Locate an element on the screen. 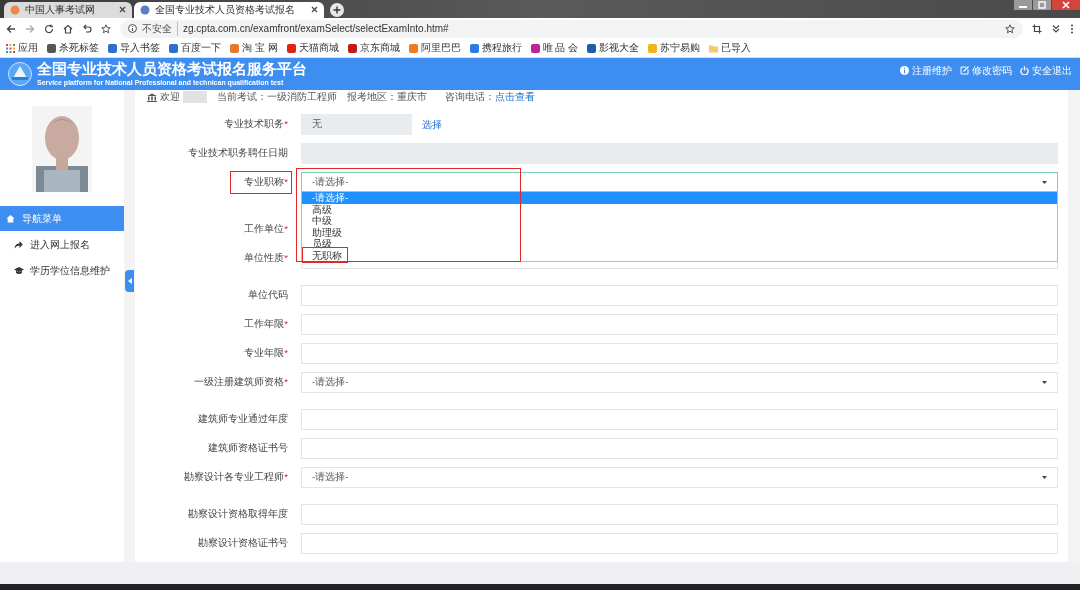  region-text: 报考地区：重庆市 is located at coordinates (387, 97).